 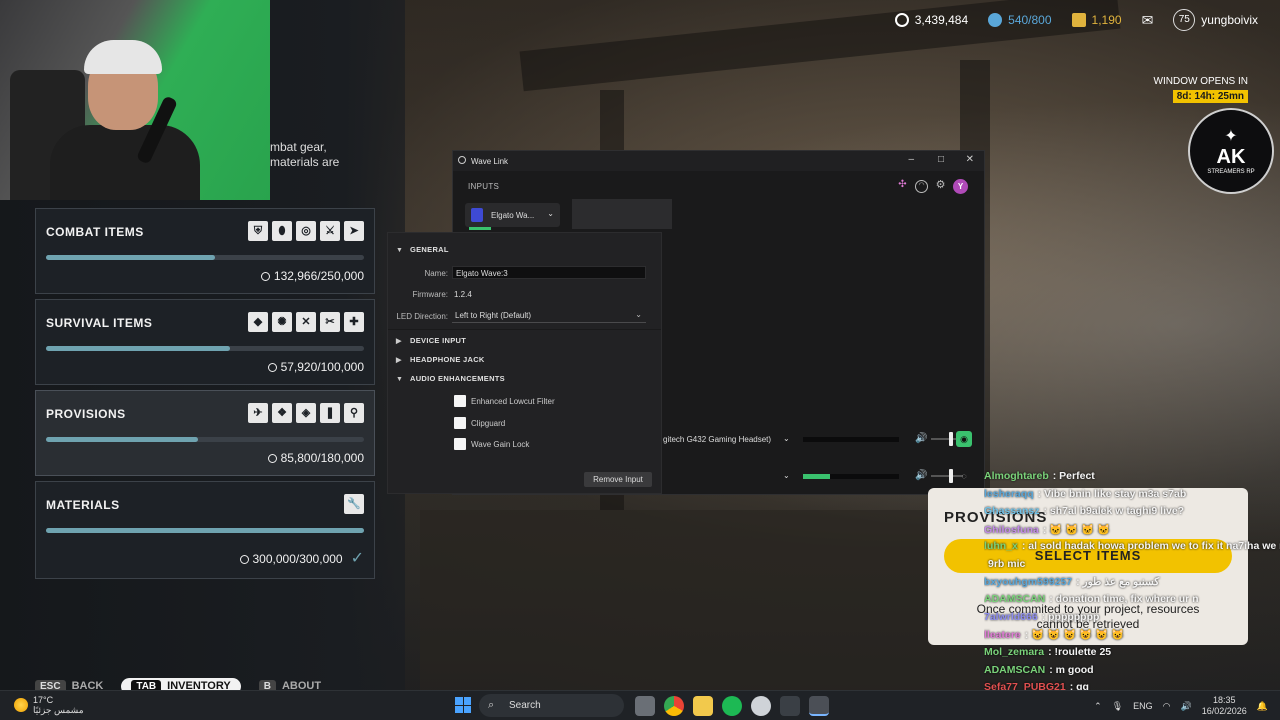 What do you see at coordinates (921, 186) in the screenshot?
I see `headphones-icon: ◠` at bounding box center [921, 186].